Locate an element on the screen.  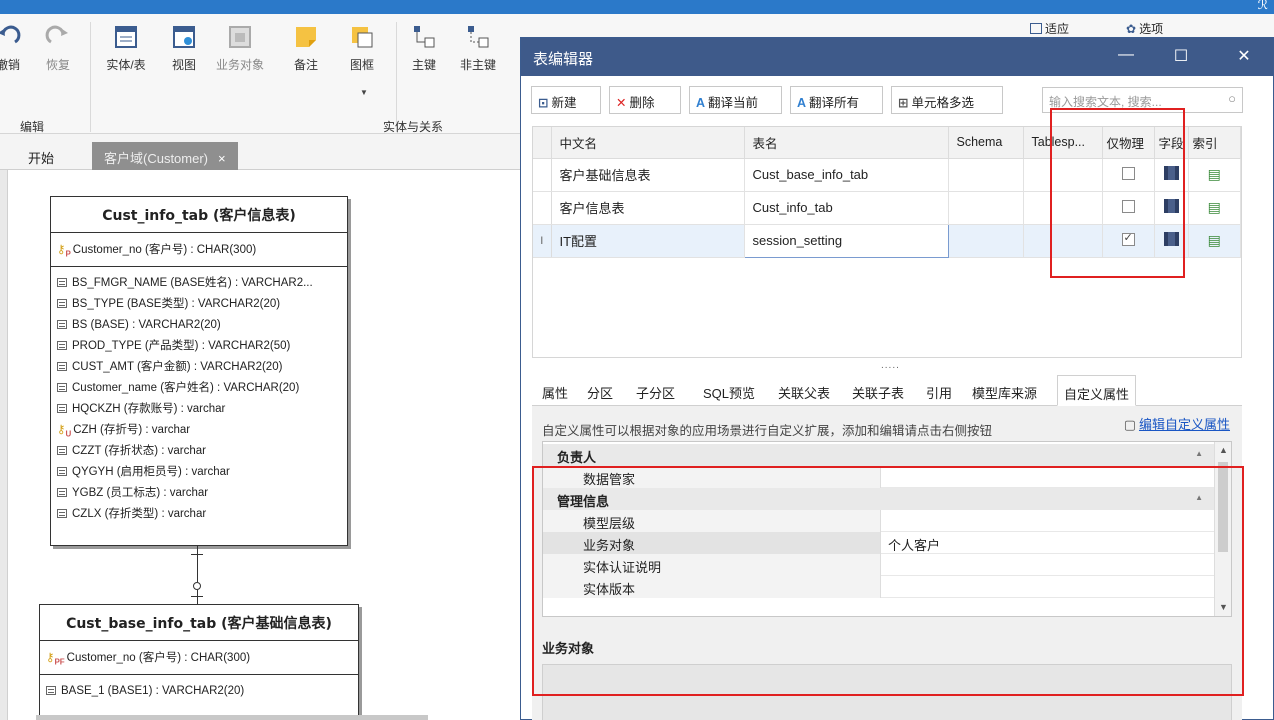
entity-column: CUST_AMT (客户金额) : VARCHAR2(20) is located at coordinates (199, 367).